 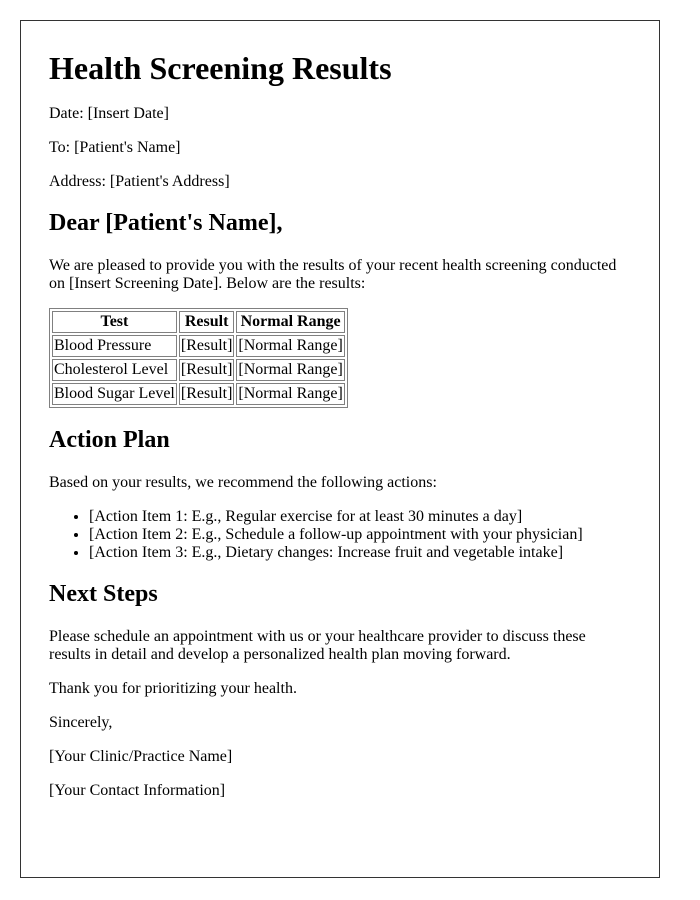 I want to click on date-line: Date: [Insert Date], so click(x=109, y=113).